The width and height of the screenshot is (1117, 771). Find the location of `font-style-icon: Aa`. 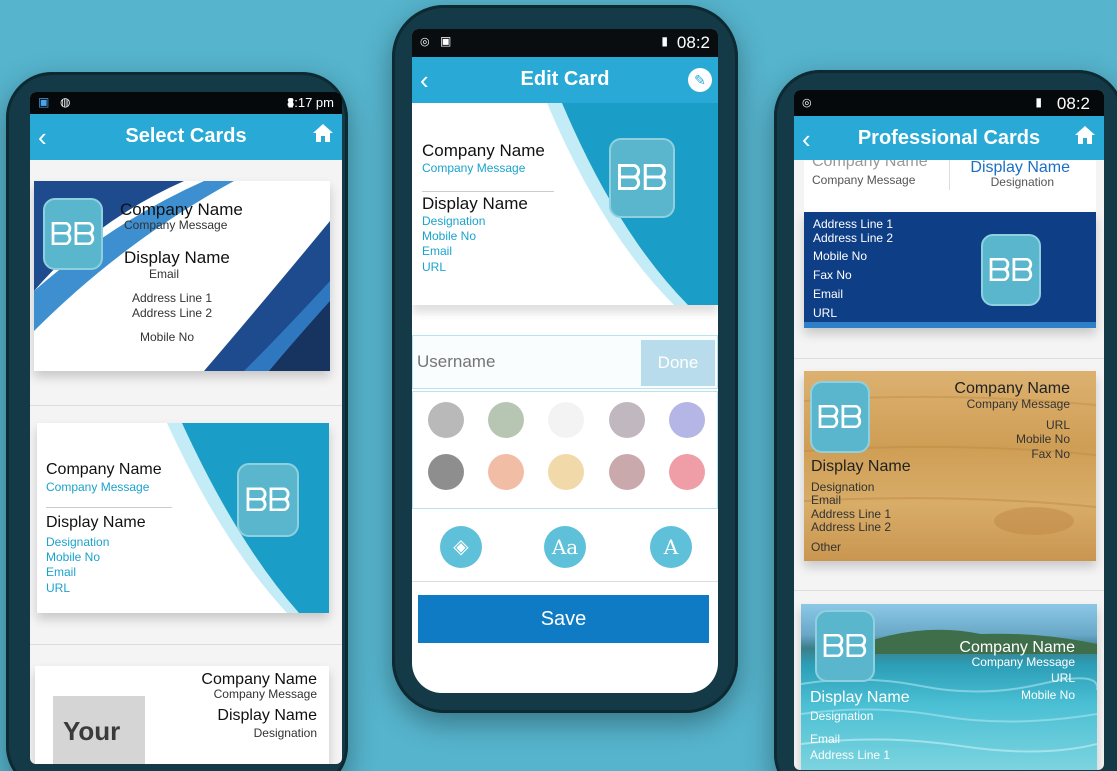

font-style-icon: Aa is located at coordinates (565, 547).